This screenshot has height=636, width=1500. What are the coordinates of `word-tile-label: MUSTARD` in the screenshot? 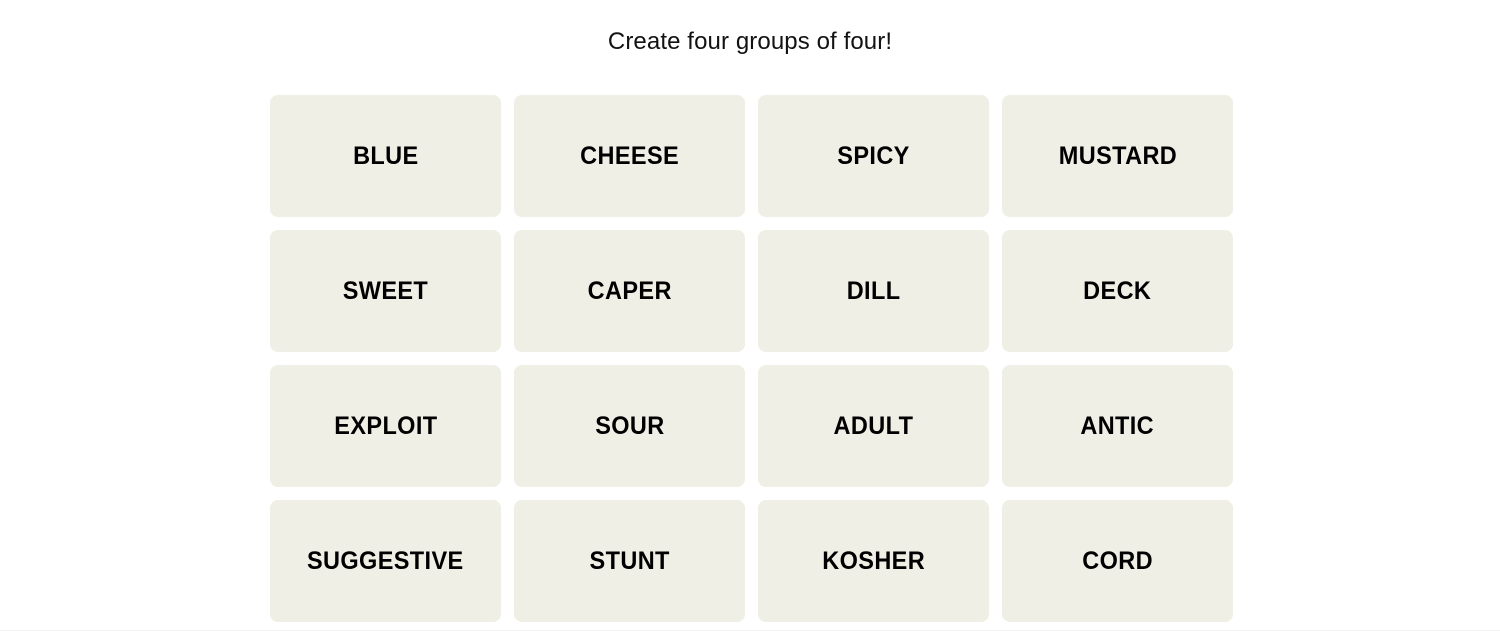 It's located at (1117, 155).